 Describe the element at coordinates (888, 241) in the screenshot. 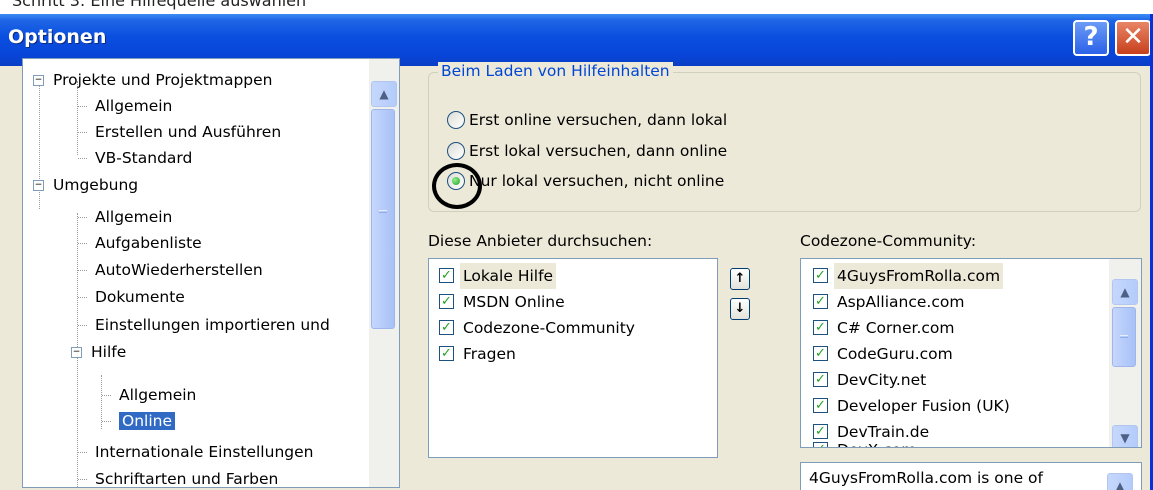

I see `codezone-label: Codezone-Community:` at that location.